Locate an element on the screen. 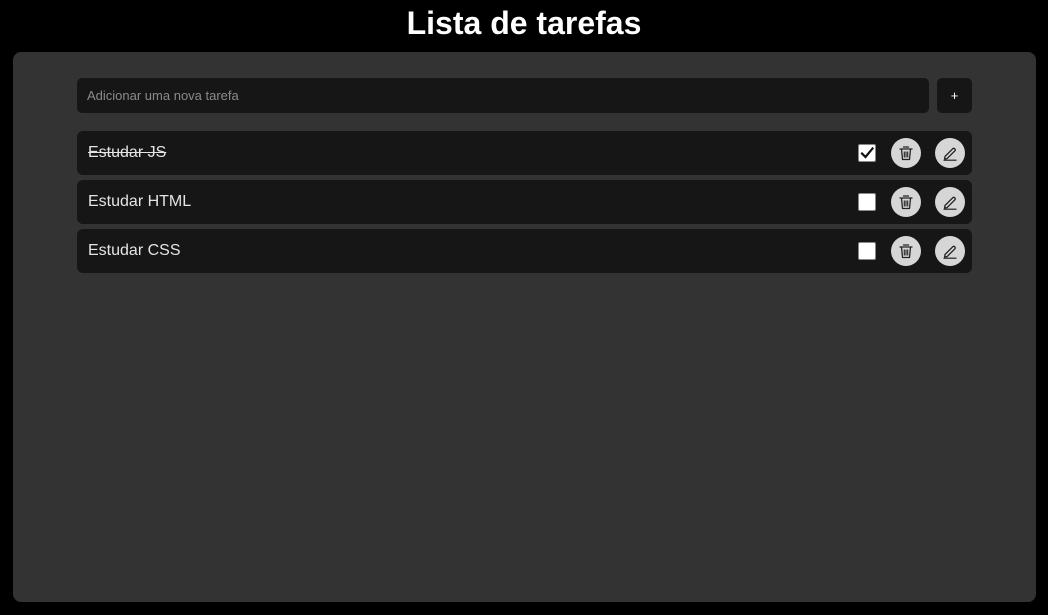 The height and width of the screenshot is (615, 1048). new-task-input is located at coordinates (503, 95).